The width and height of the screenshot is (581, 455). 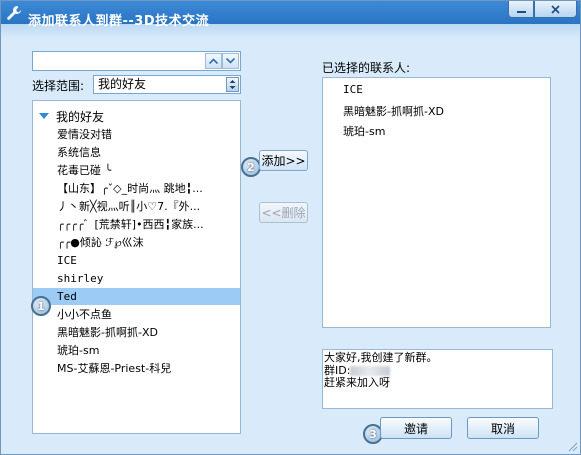 I want to click on minimize-icon, so click(x=521, y=11).